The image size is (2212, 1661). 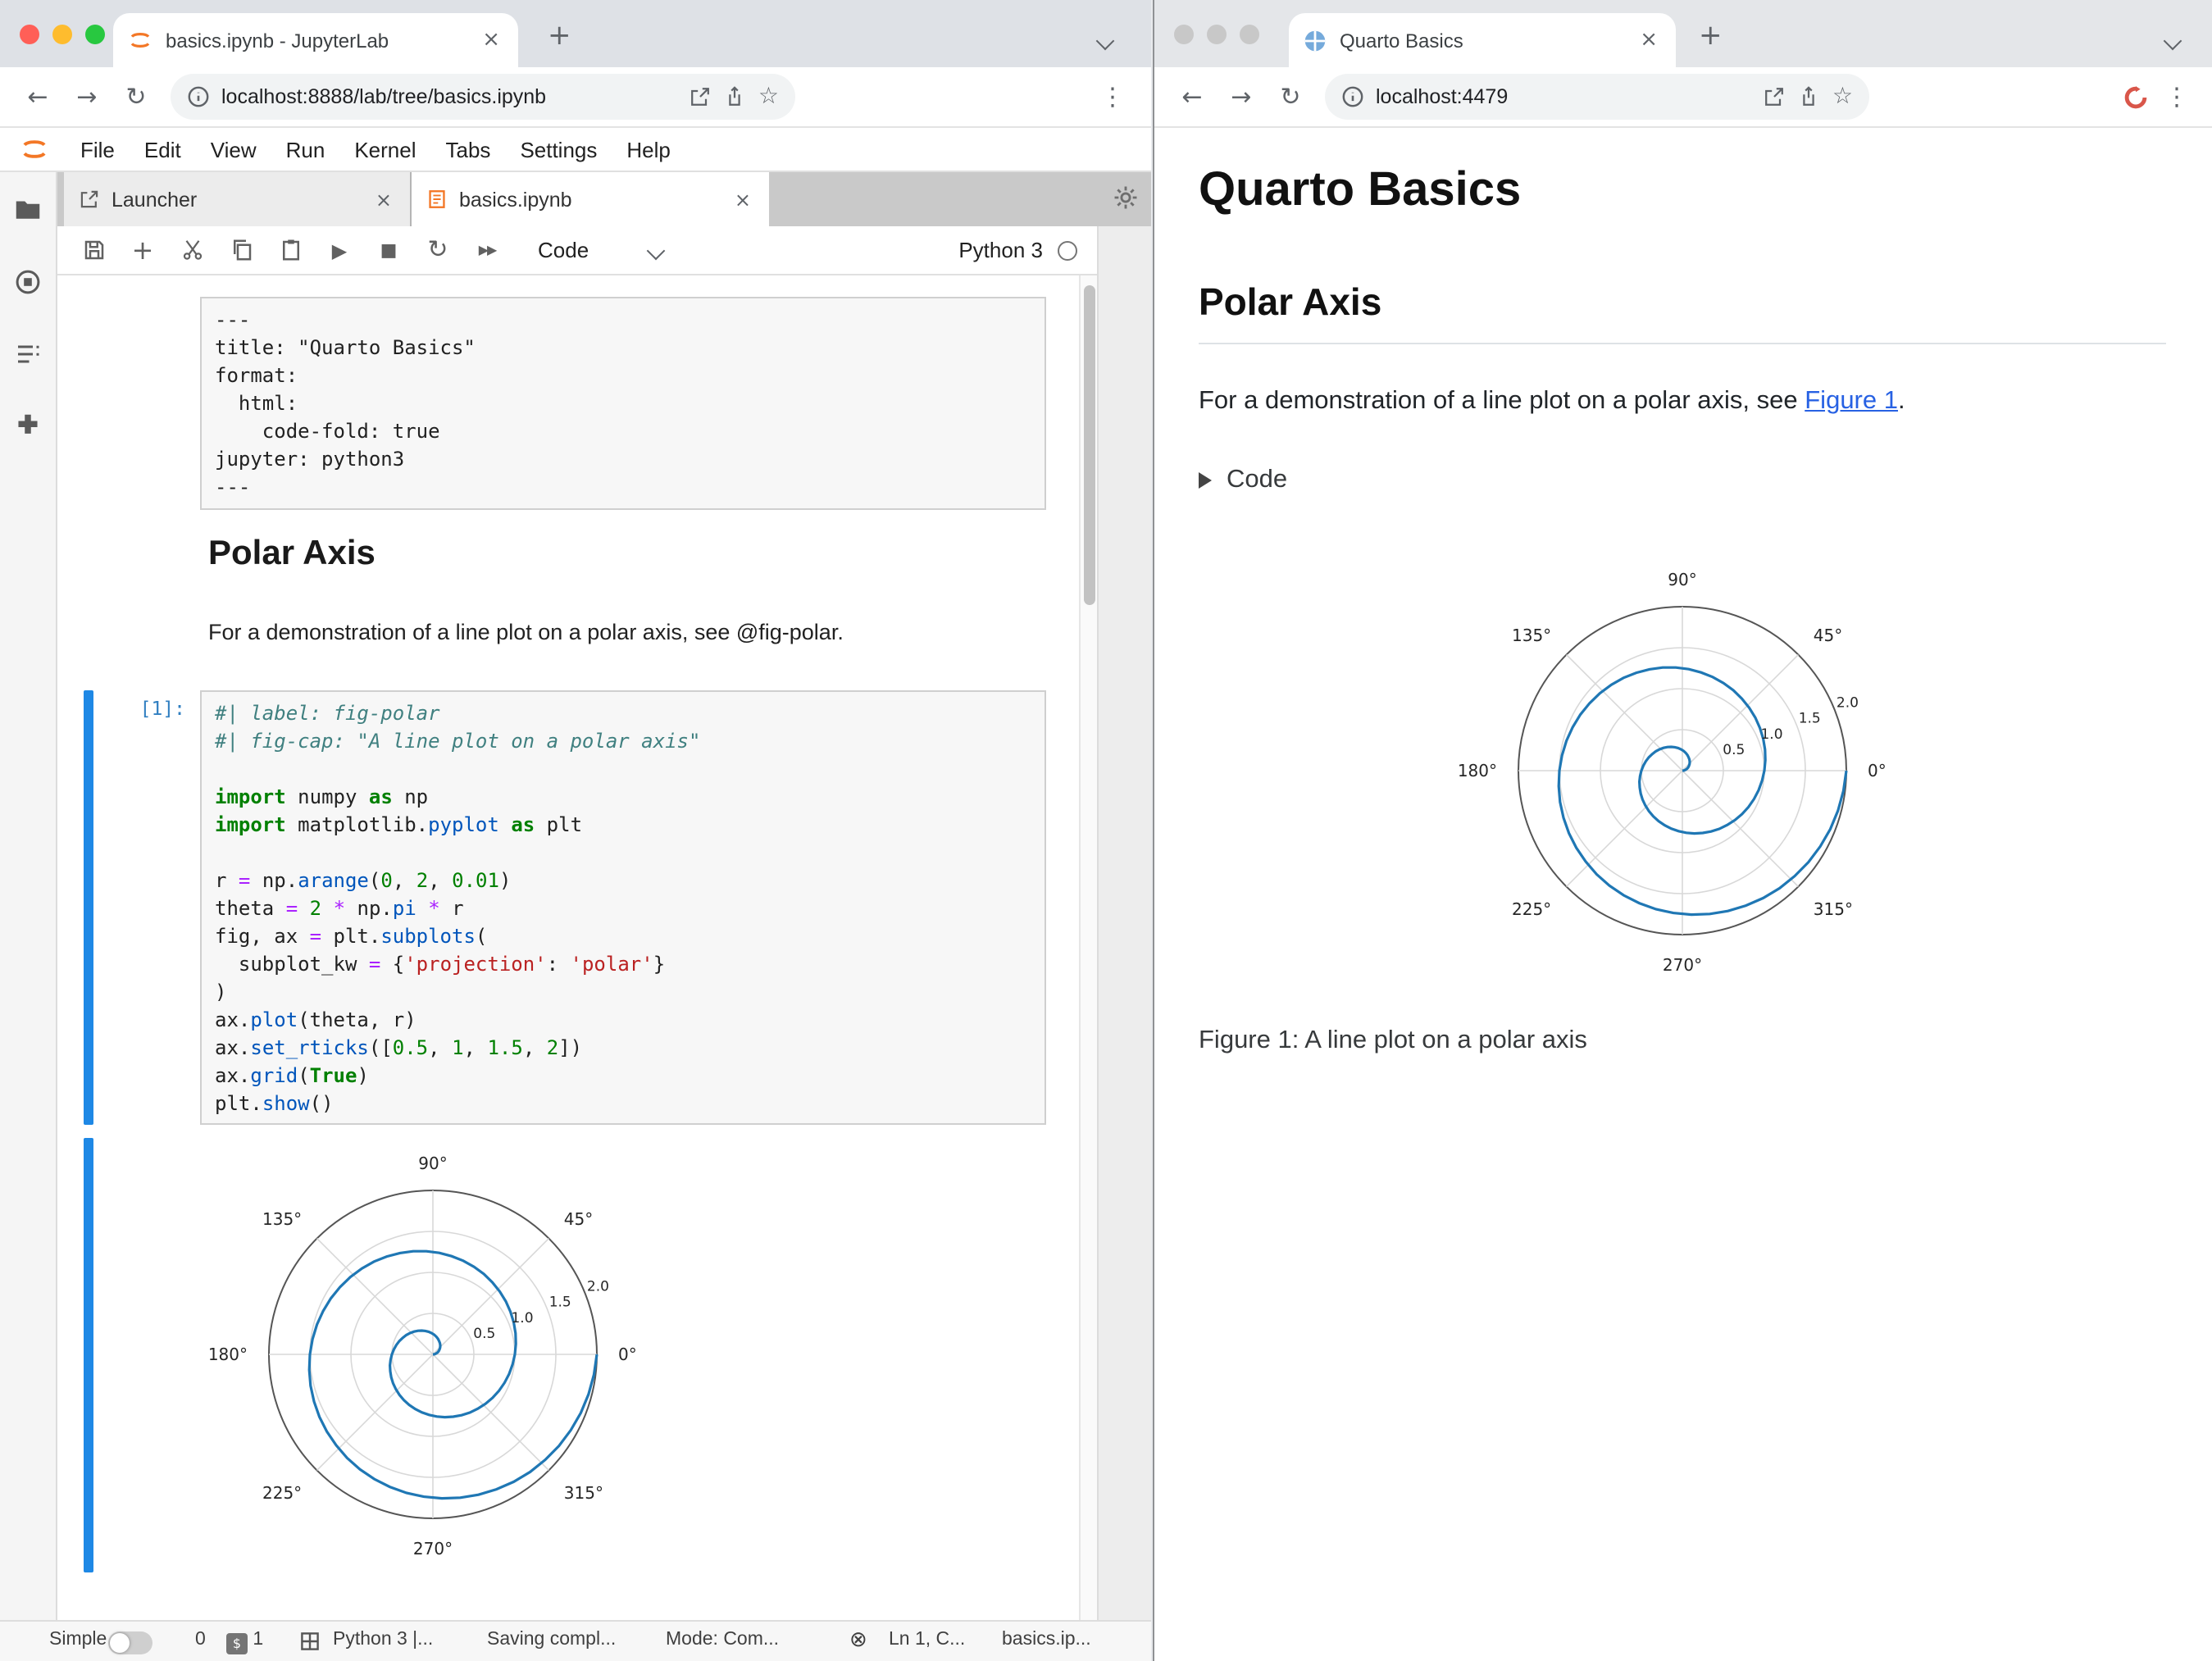 I want to click on toggle-knob, so click(x=120, y=1643).